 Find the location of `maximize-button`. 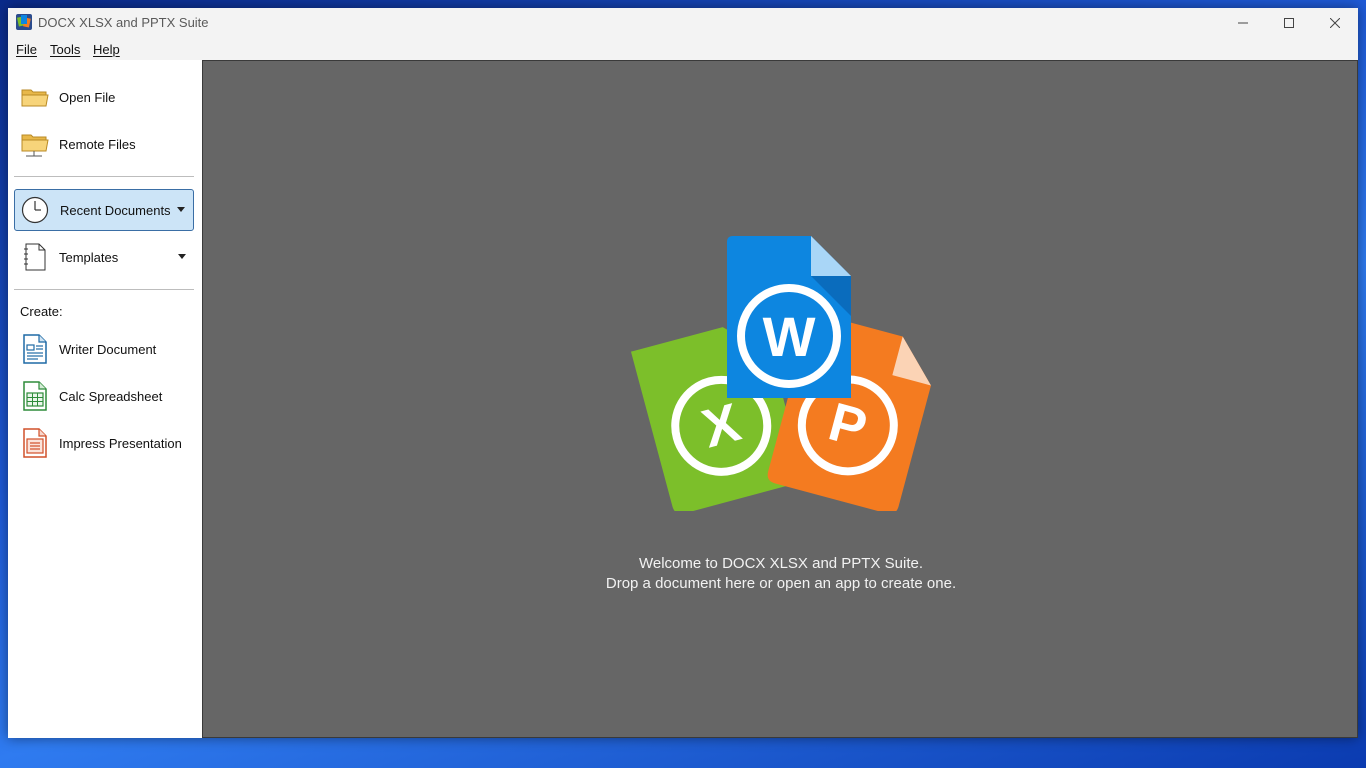

maximize-button is located at coordinates (1289, 23).